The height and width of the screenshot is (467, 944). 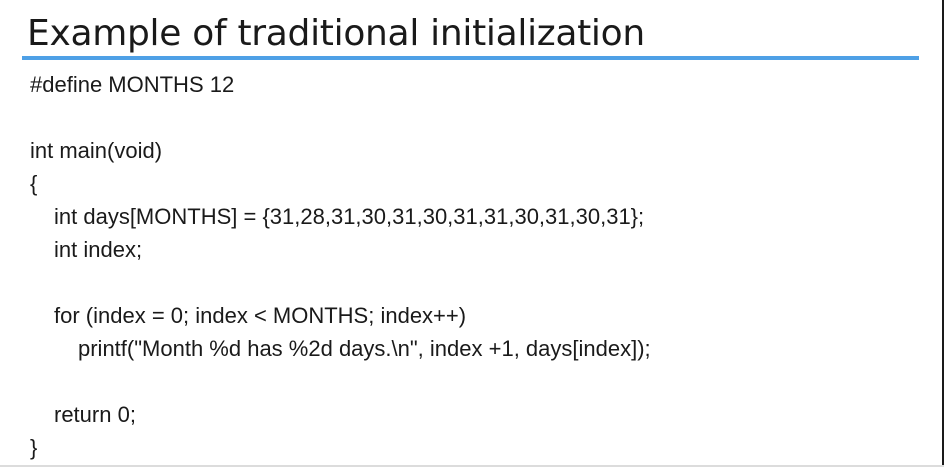 I want to click on code-line-main-signature: int main(void), so click(x=96, y=150).